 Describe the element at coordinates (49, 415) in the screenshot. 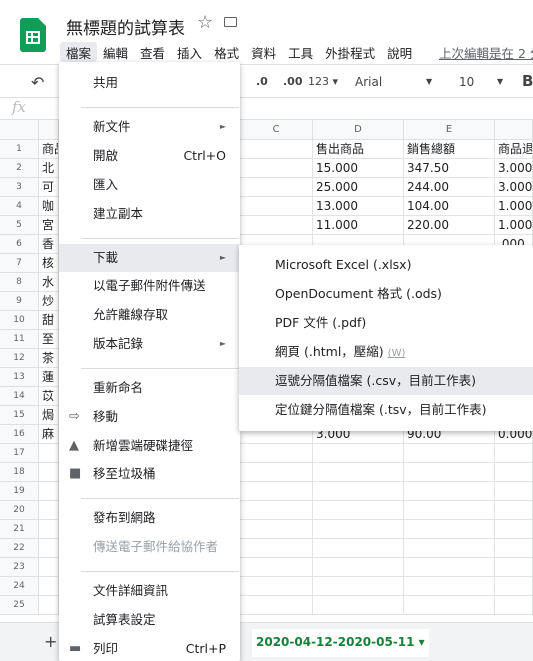

I see `cell-a: 焗` at that location.